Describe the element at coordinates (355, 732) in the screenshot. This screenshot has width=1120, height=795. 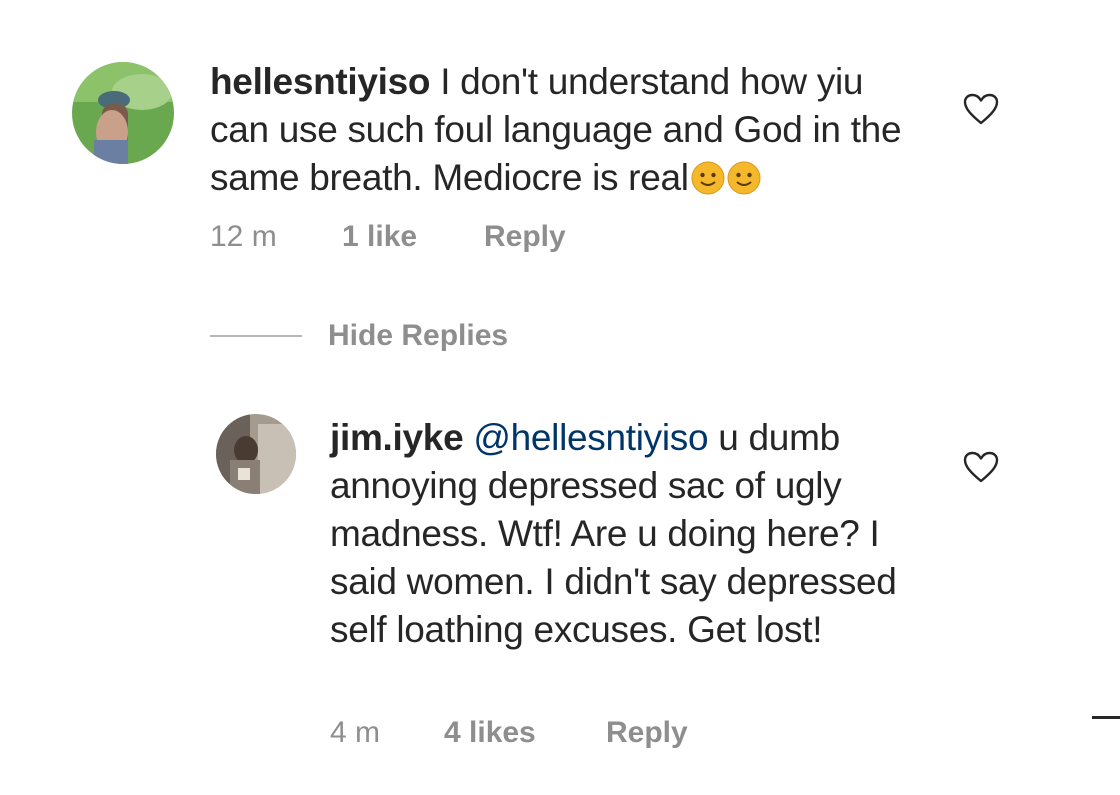
I see `comment-time: 4 m` at that location.